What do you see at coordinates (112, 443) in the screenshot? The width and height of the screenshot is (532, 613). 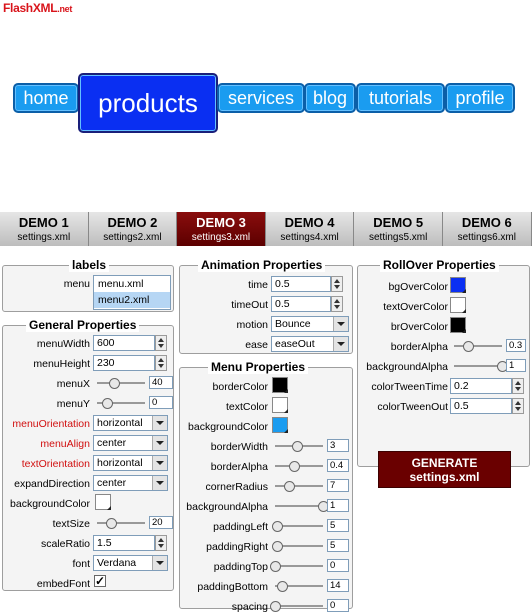 I see `menualign-value: center` at bounding box center [112, 443].